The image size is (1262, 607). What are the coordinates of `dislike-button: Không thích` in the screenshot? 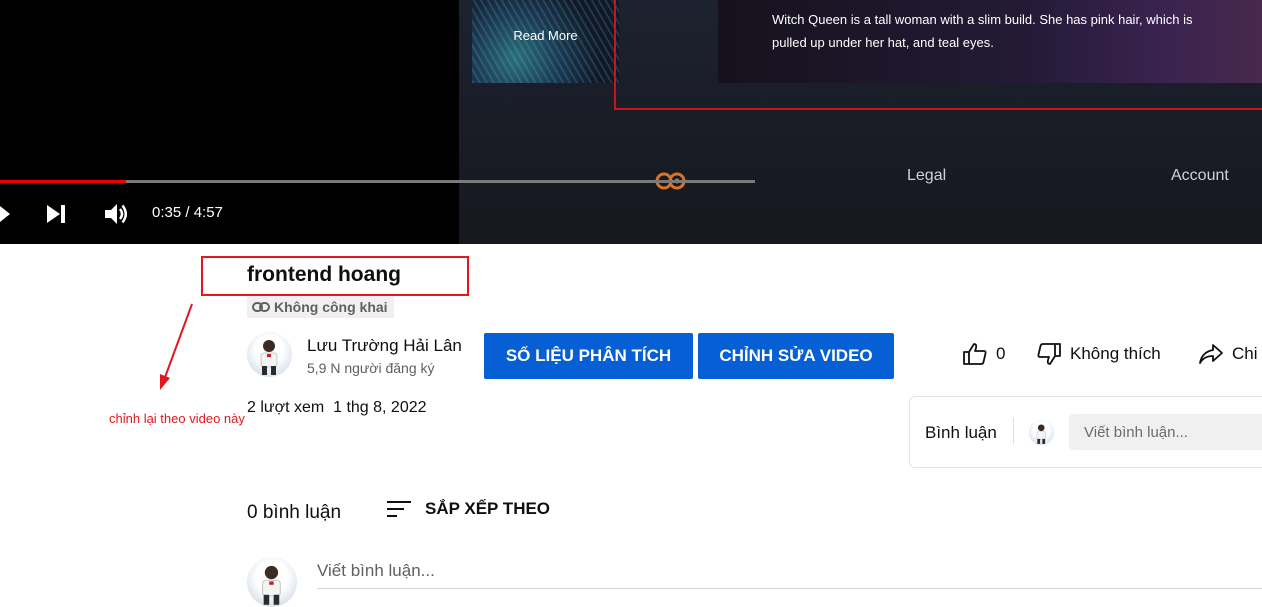 It's located at (1098, 354).